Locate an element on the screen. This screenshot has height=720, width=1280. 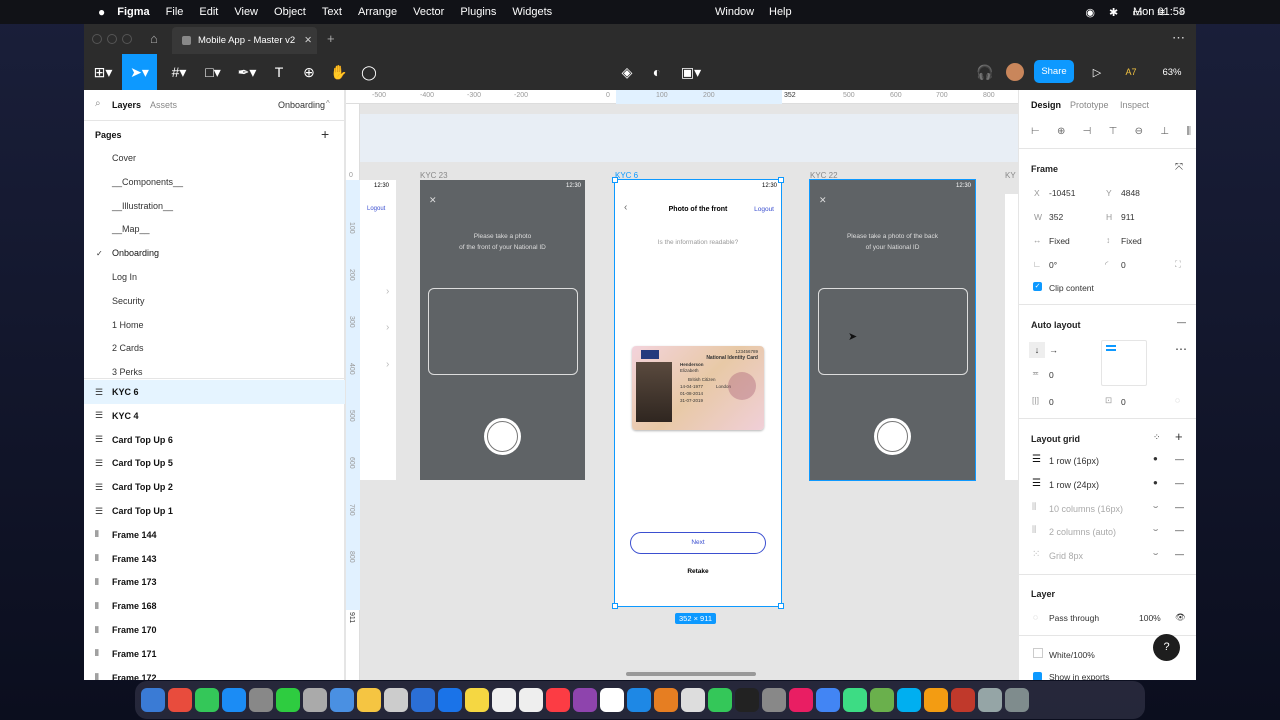
layer-item: ⫴ Frame 172 is located at coordinates (214, 673).